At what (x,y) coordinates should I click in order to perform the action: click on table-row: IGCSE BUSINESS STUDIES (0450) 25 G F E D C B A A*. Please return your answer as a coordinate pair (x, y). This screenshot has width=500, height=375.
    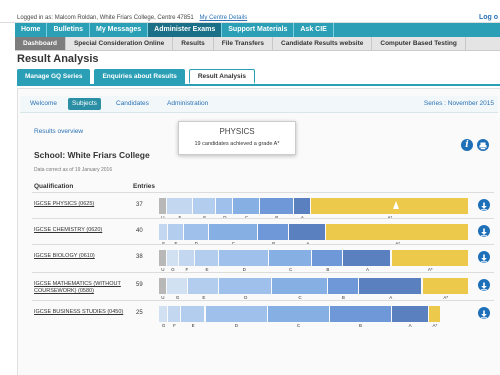
    Looking at the image, I should click on (263, 314).